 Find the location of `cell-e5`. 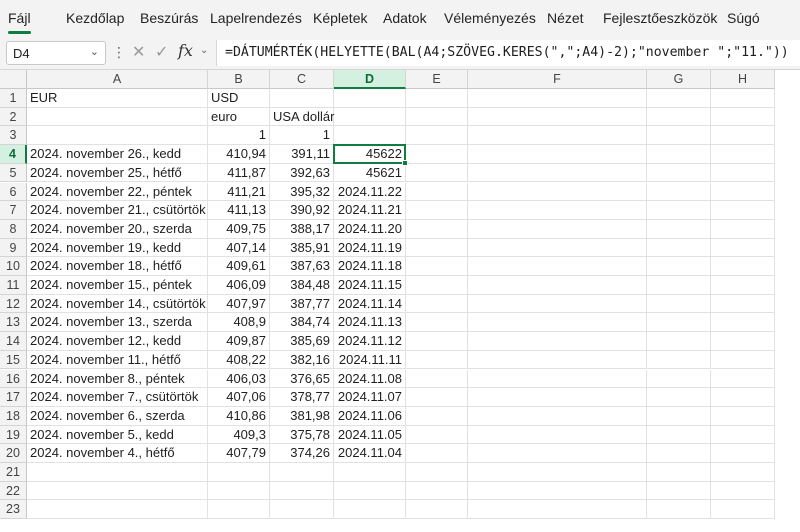

cell-e5 is located at coordinates (437, 173).